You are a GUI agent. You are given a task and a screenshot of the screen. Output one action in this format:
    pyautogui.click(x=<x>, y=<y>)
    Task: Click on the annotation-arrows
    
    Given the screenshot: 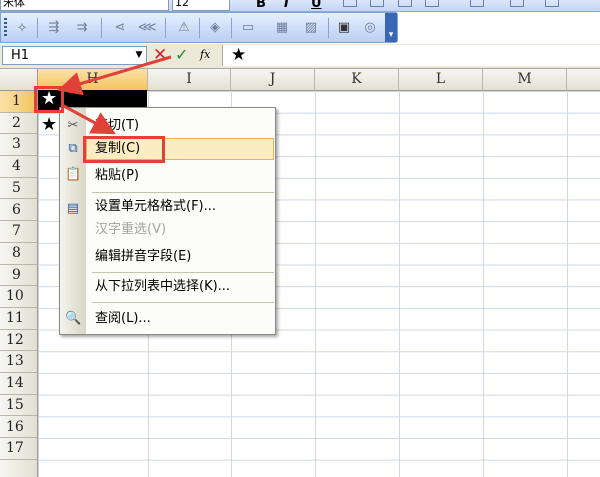 What is the action you would take?
    pyautogui.click(x=114, y=95)
    